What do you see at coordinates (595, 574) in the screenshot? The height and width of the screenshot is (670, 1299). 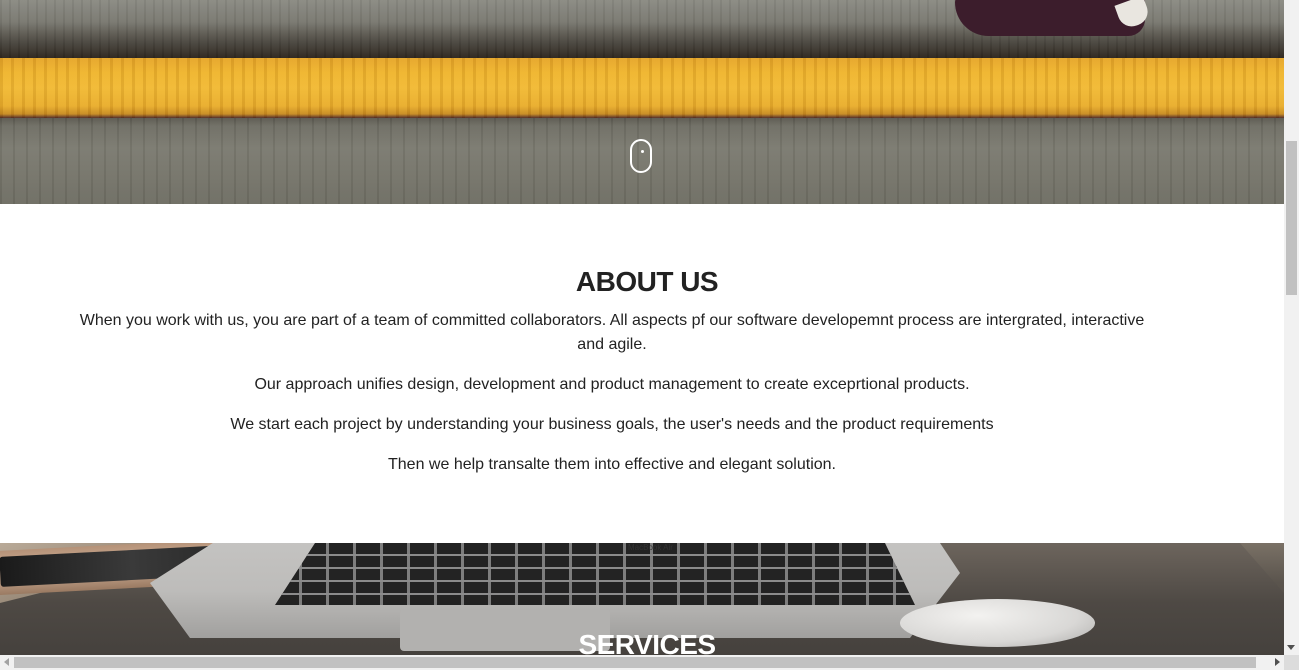 I see `services-background-keyboard-rows` at bounding box center [595, 574].